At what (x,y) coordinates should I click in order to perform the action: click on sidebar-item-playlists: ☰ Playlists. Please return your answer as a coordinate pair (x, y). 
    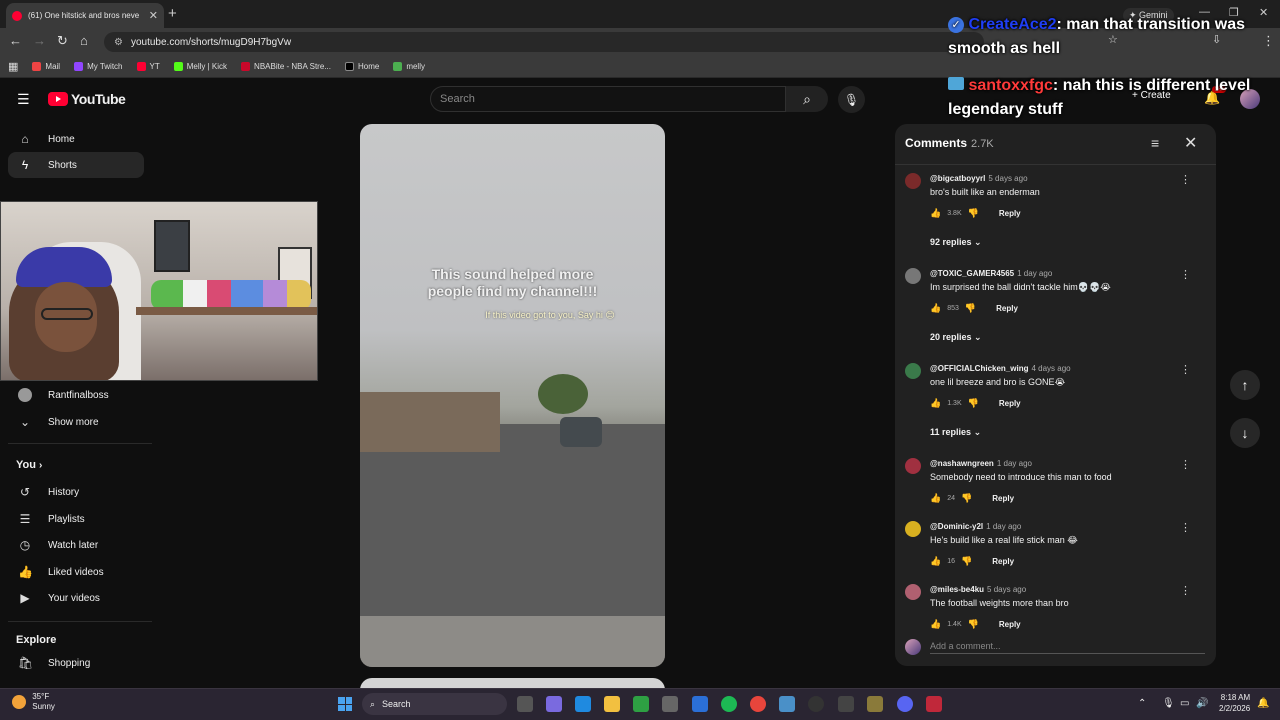
    Looking at the image, I should click on (76, 519).